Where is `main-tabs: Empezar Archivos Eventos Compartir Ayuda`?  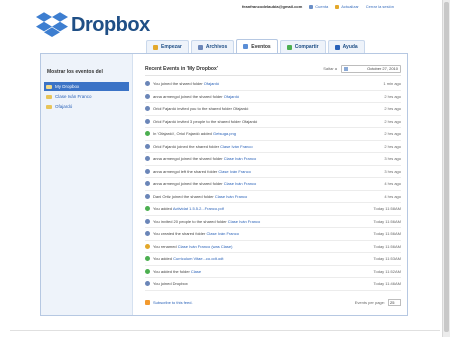 main-tabs: Empezar Archivos Eventos Compartir Ayuda is located at coordinates (255, 46).